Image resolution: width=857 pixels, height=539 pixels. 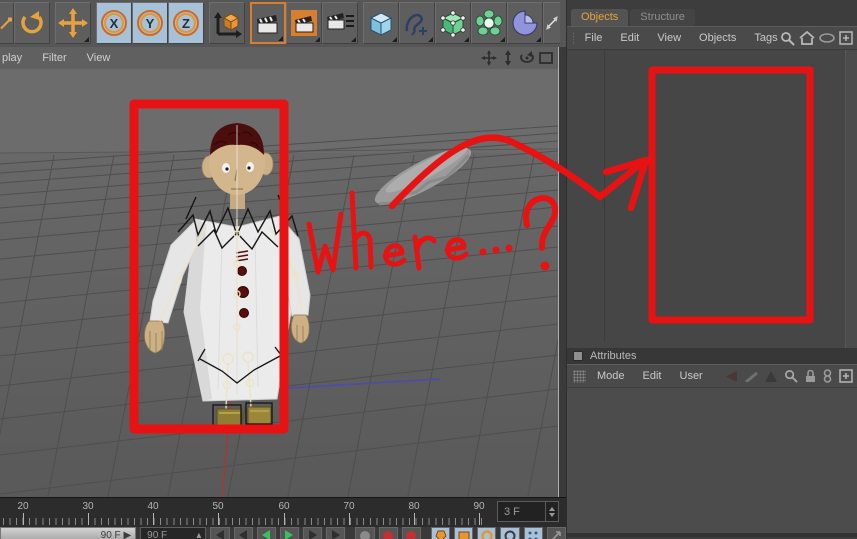 What do you see at coordinates (578, 356) in the screenshot?
I see `panel-icon` at bounding box center [578, 356].